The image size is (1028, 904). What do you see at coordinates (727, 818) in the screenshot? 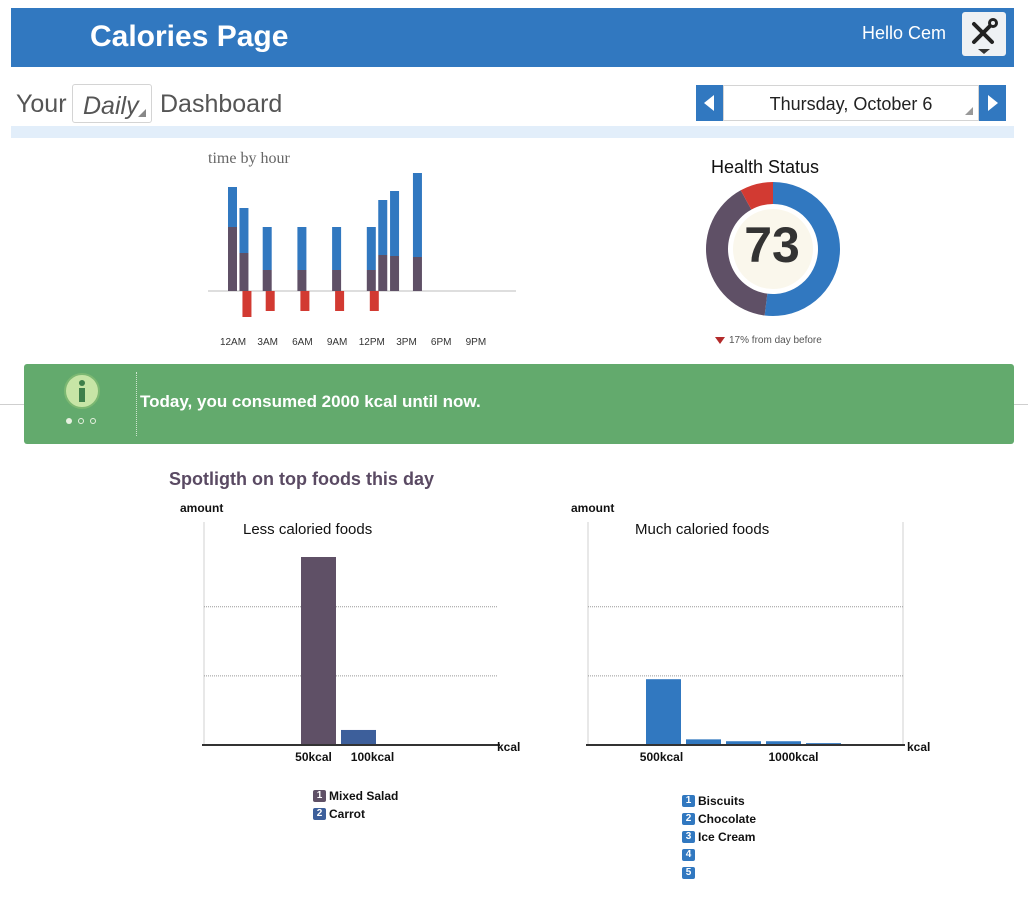
I see `legend-label: Chocolate` at bounding box center [727, 818].